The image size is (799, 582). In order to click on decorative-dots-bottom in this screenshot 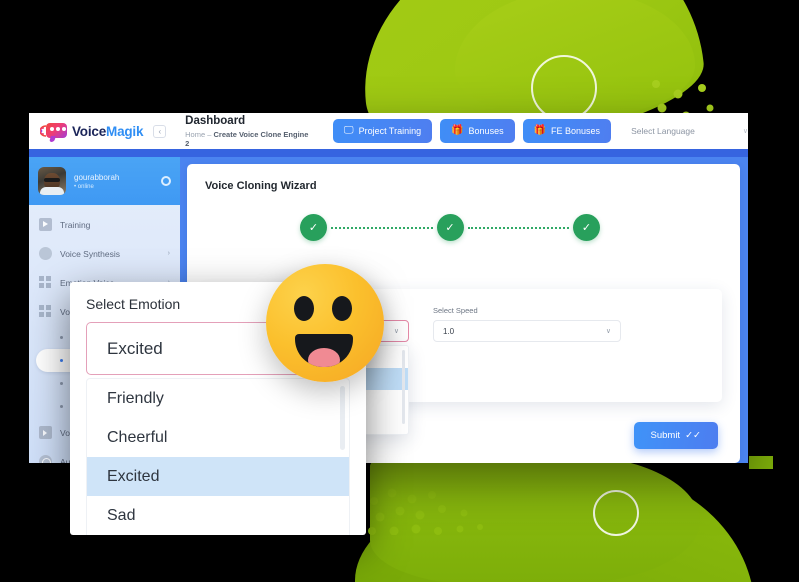, I will do `click(425, 511)`.